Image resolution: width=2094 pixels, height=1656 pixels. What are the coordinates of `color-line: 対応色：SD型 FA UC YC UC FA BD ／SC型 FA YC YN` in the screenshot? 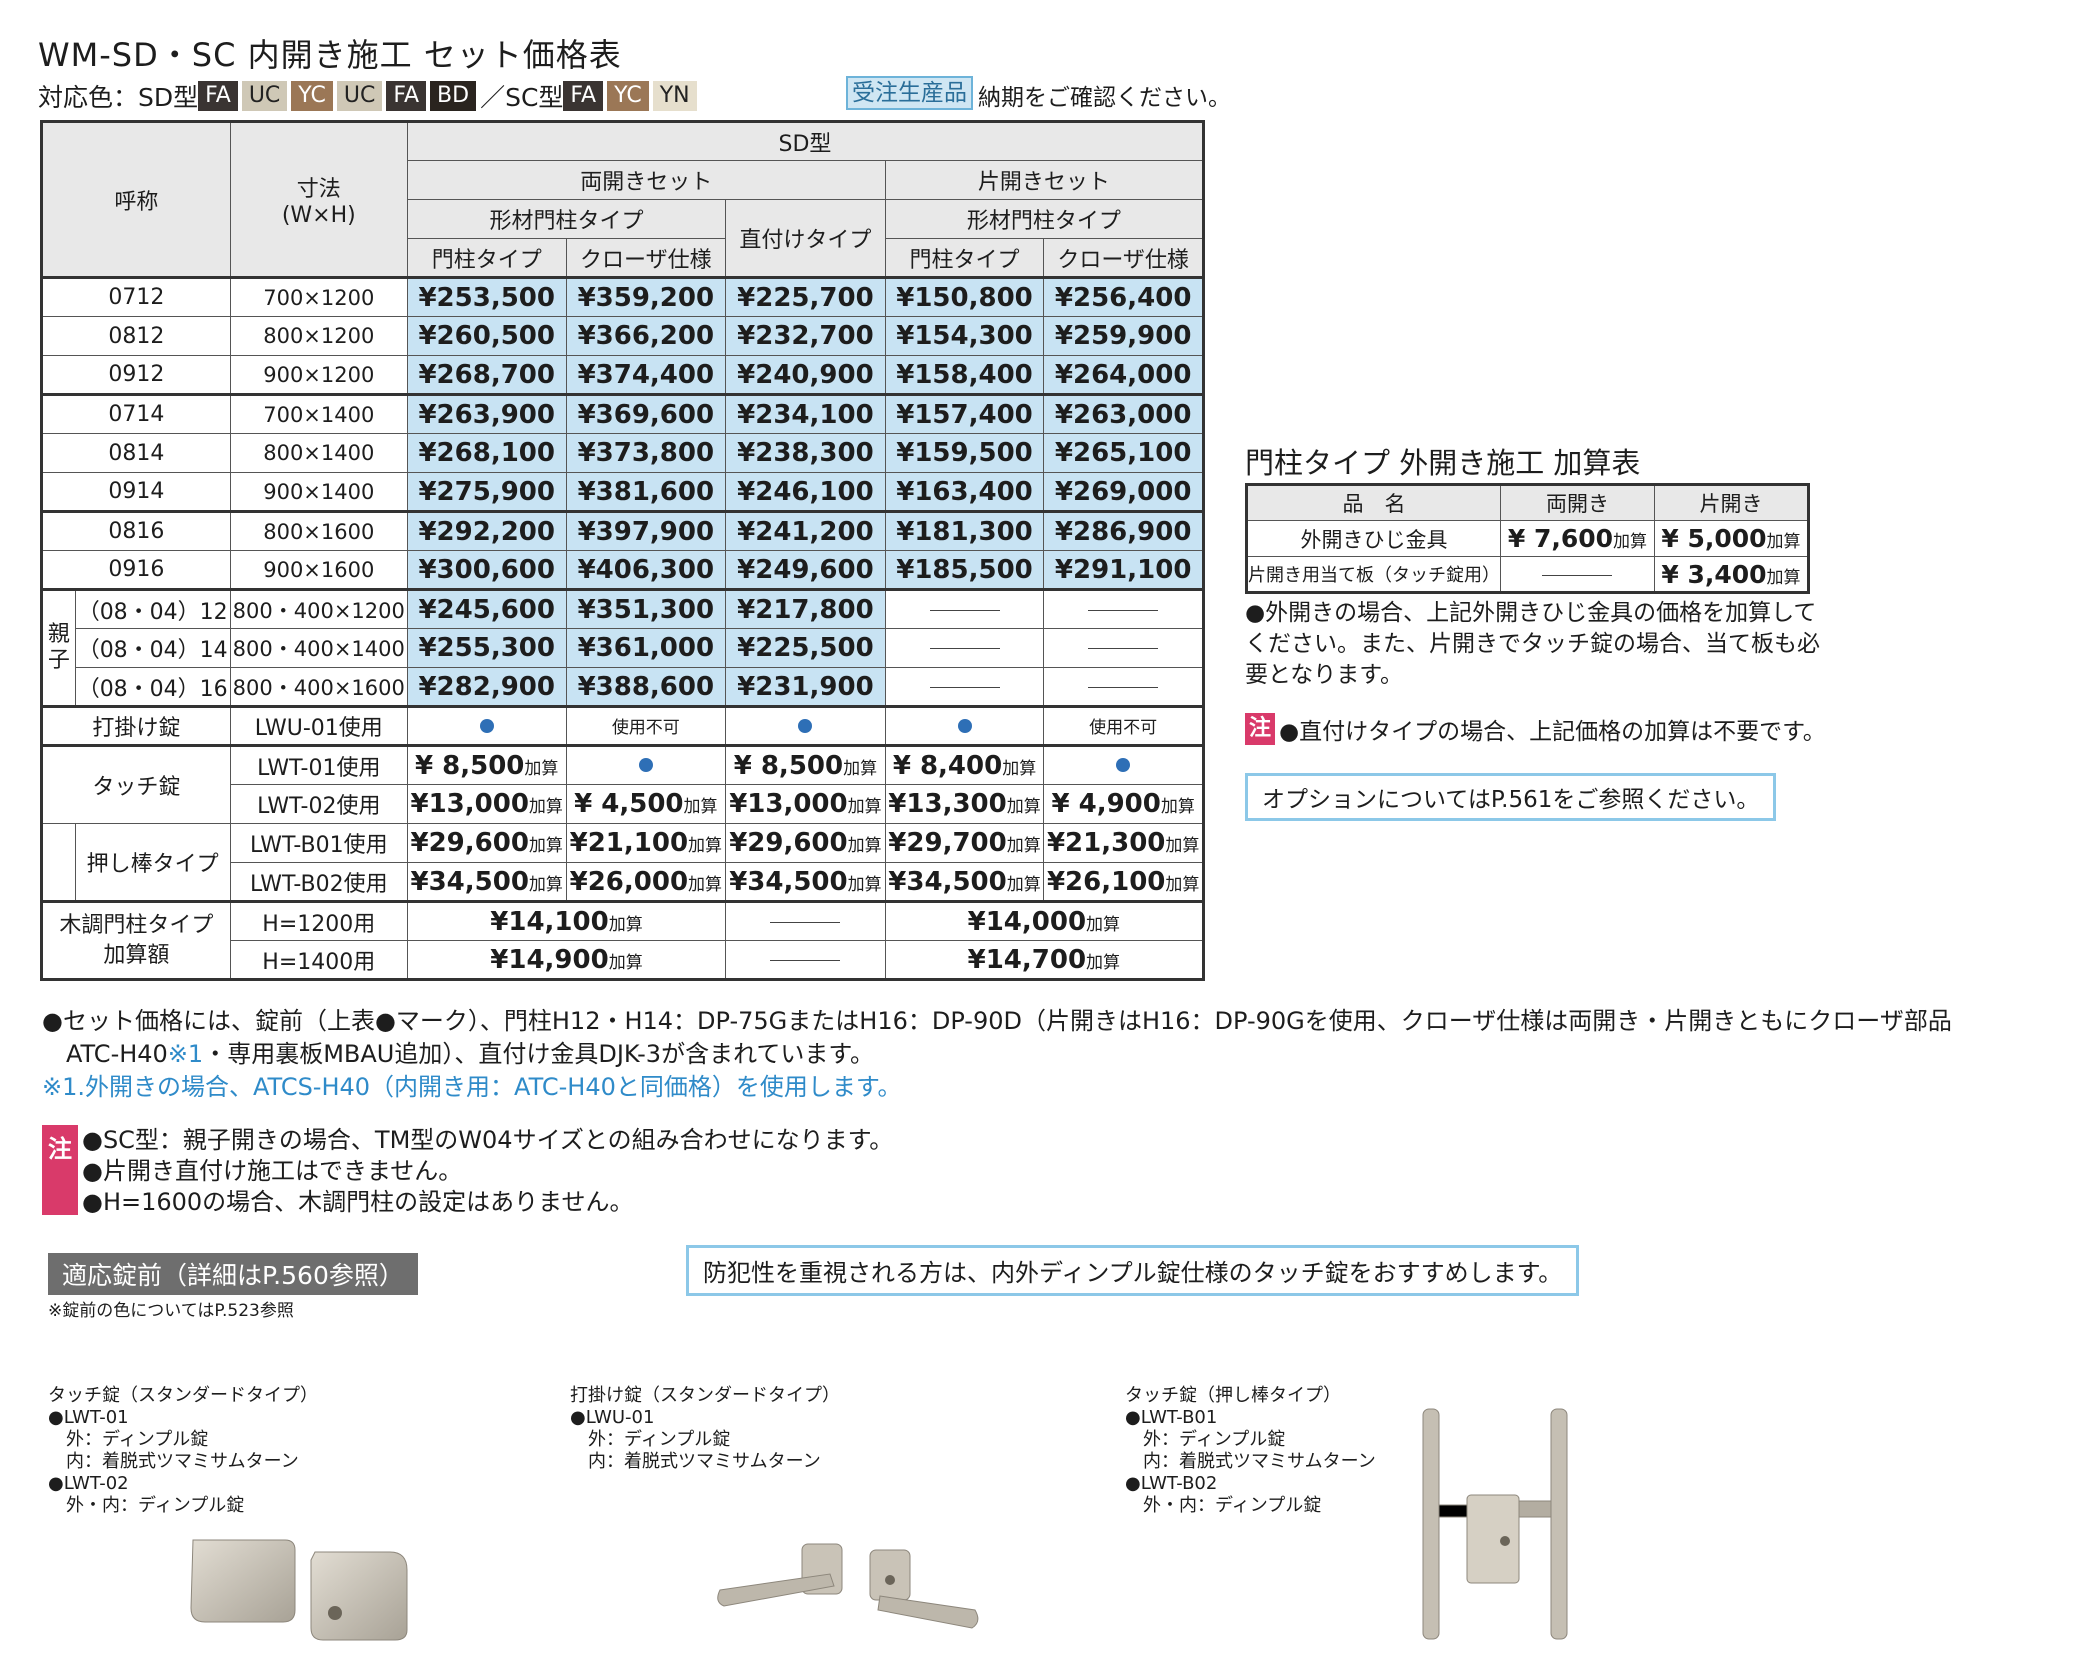 It's located at (369, 96).